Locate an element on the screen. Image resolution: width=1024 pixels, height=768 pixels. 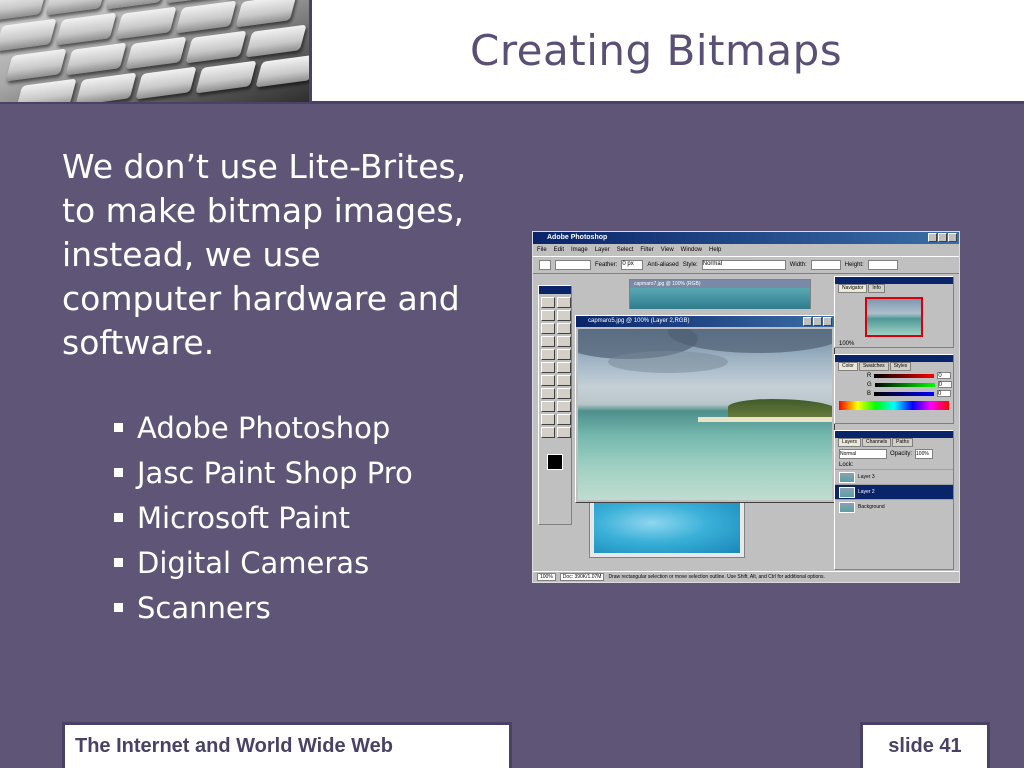
status-doc-size: Doc: 390K/1.07M is located at coordinates (582, 577).